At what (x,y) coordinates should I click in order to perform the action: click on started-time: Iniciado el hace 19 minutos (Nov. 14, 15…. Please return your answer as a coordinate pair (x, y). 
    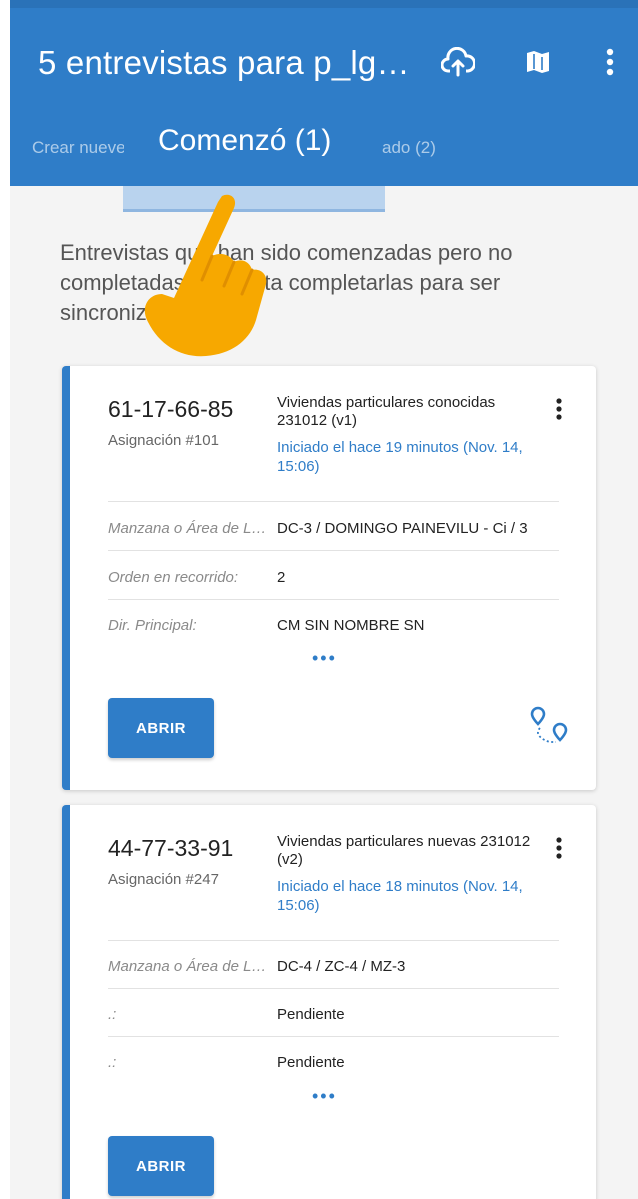
    Looking at the image, I should click on (400, 457).